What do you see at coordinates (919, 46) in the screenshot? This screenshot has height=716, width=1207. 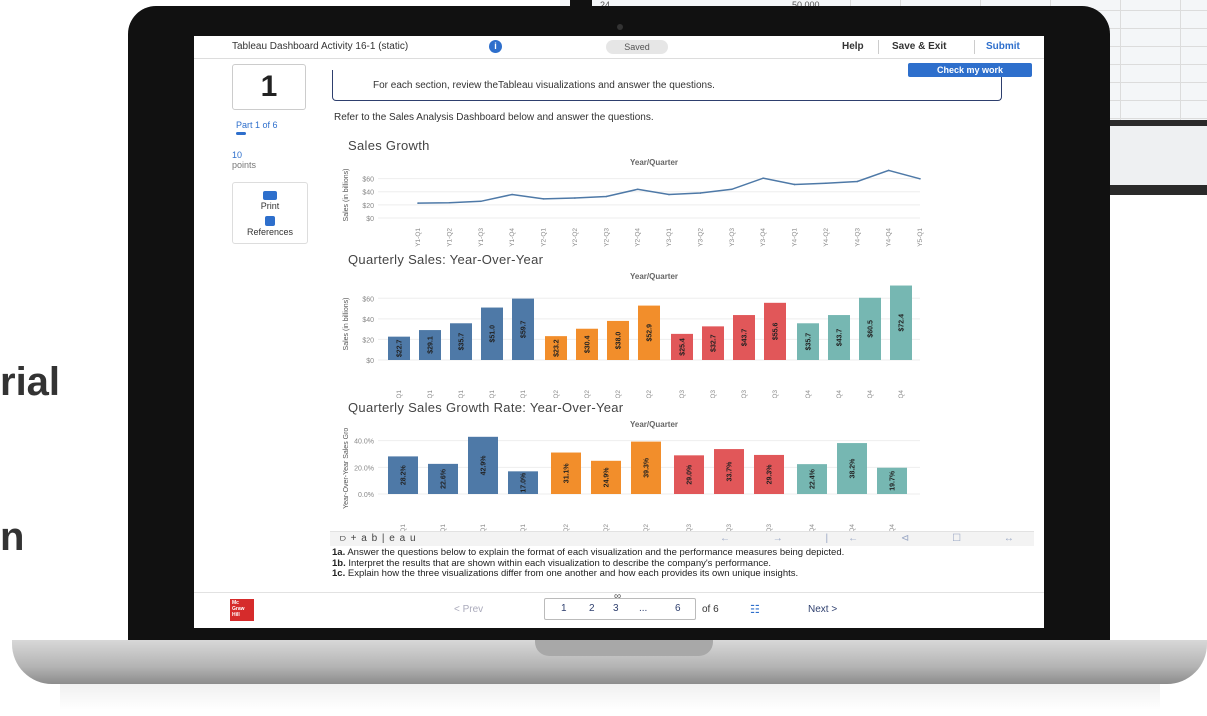 I see `save-exit-button: Save & Exit` at bounding box center [919, 46].